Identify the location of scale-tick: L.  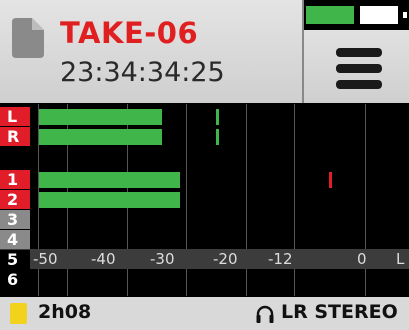
(400, 259).